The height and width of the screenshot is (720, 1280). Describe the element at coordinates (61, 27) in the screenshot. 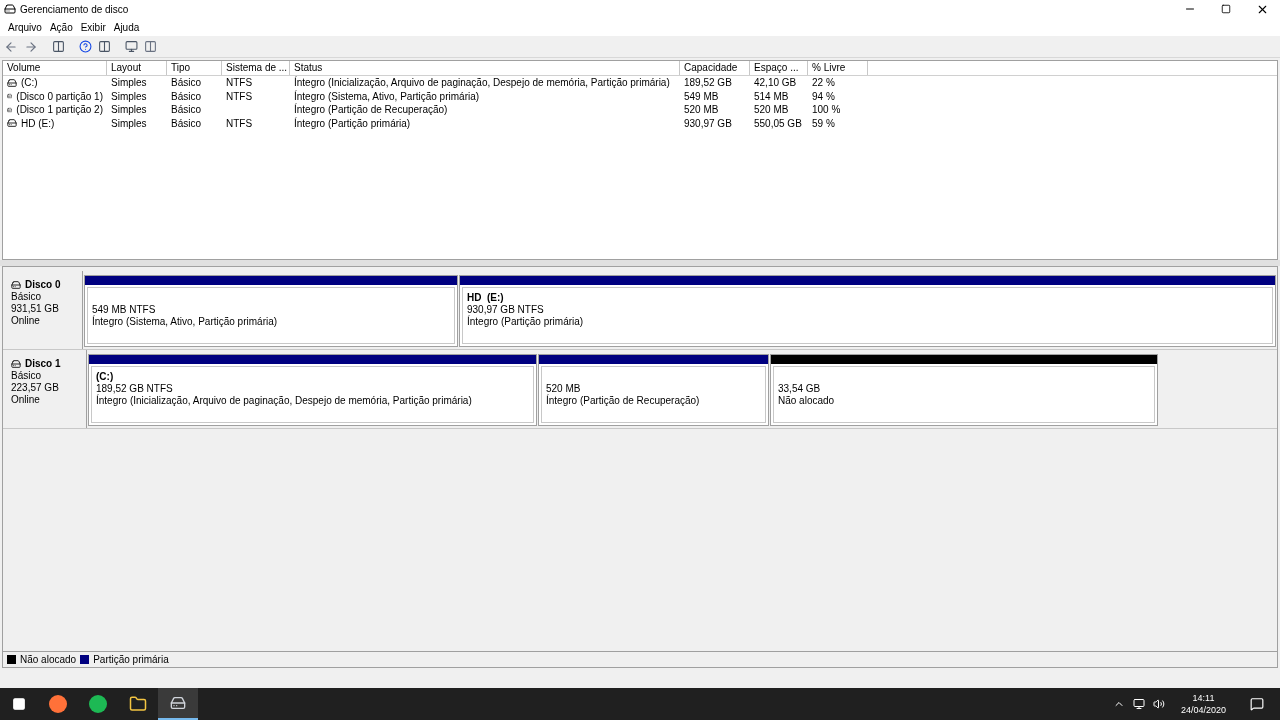

I see `menu-item: Ação` at that location.